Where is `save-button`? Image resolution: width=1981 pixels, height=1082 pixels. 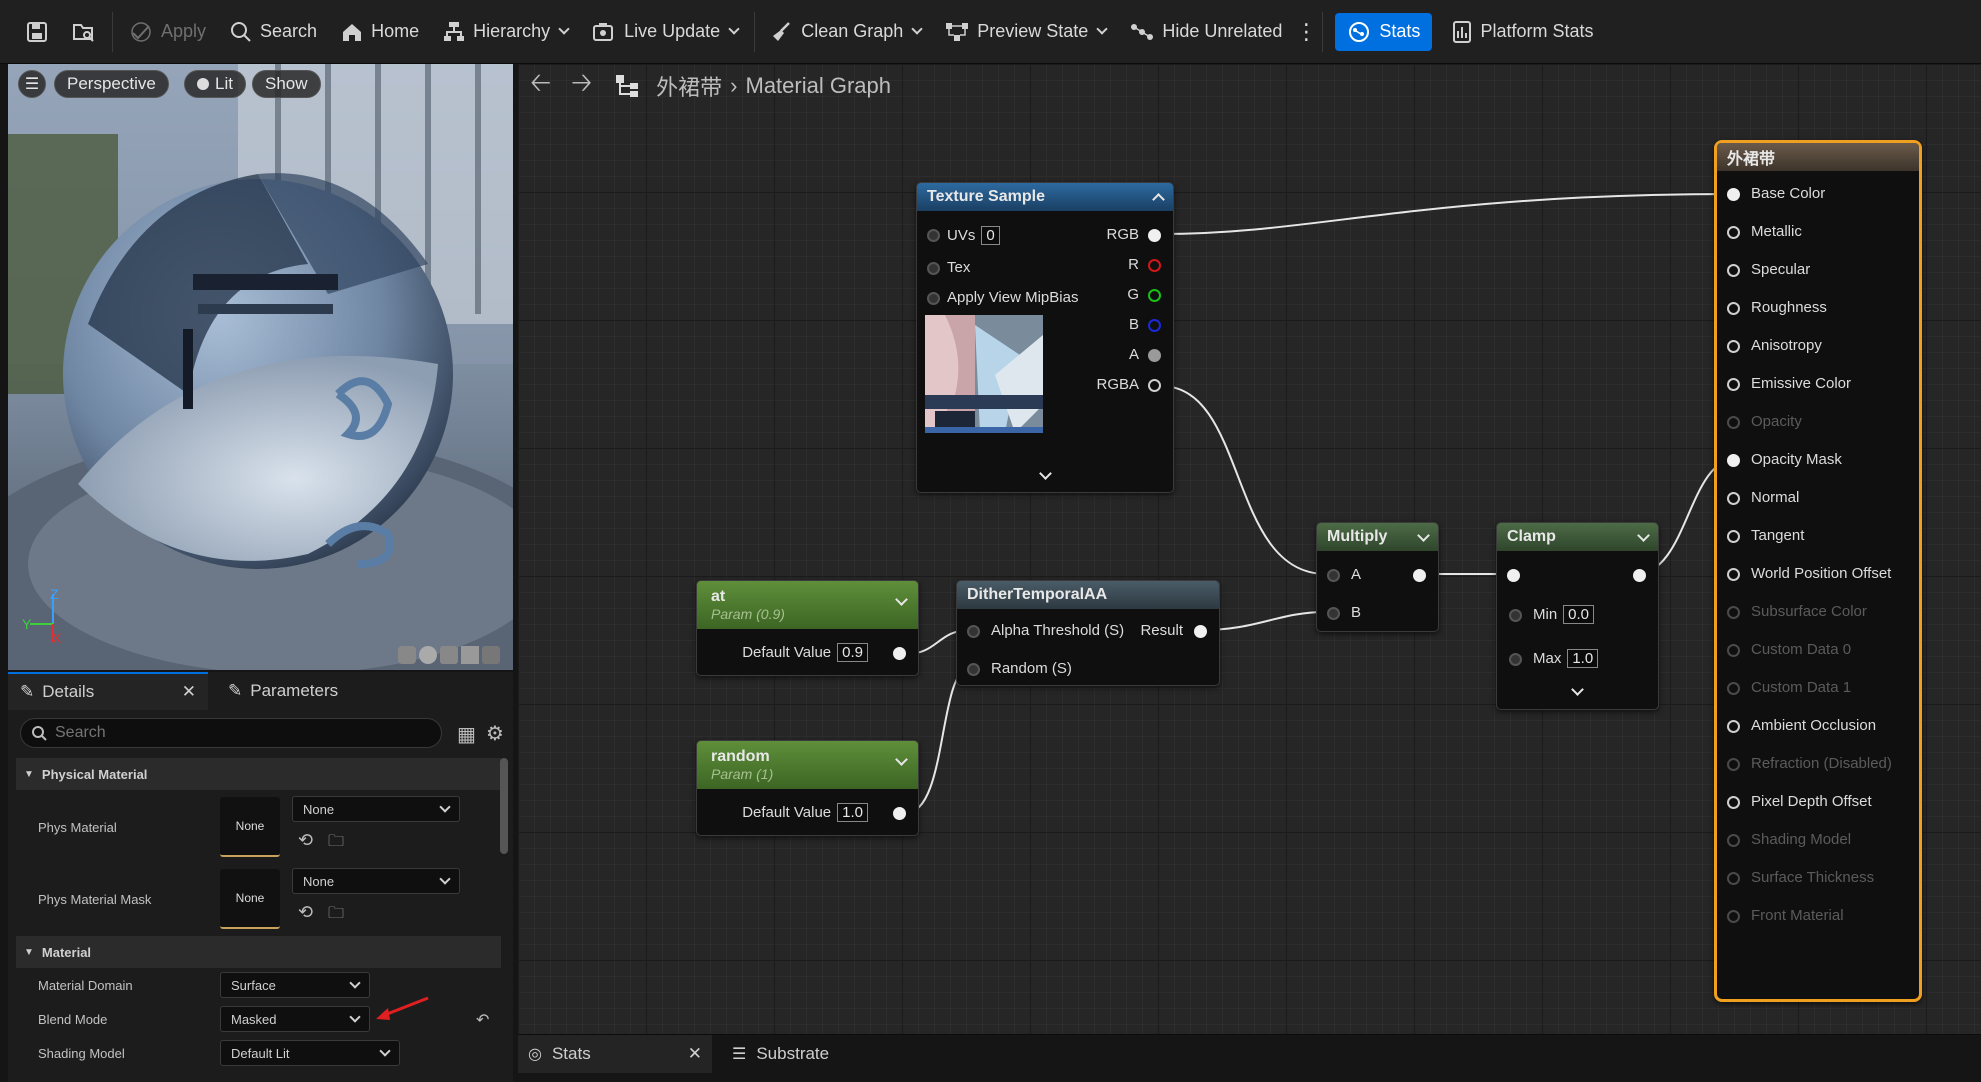
save-button is located at coordinates (37, 32).